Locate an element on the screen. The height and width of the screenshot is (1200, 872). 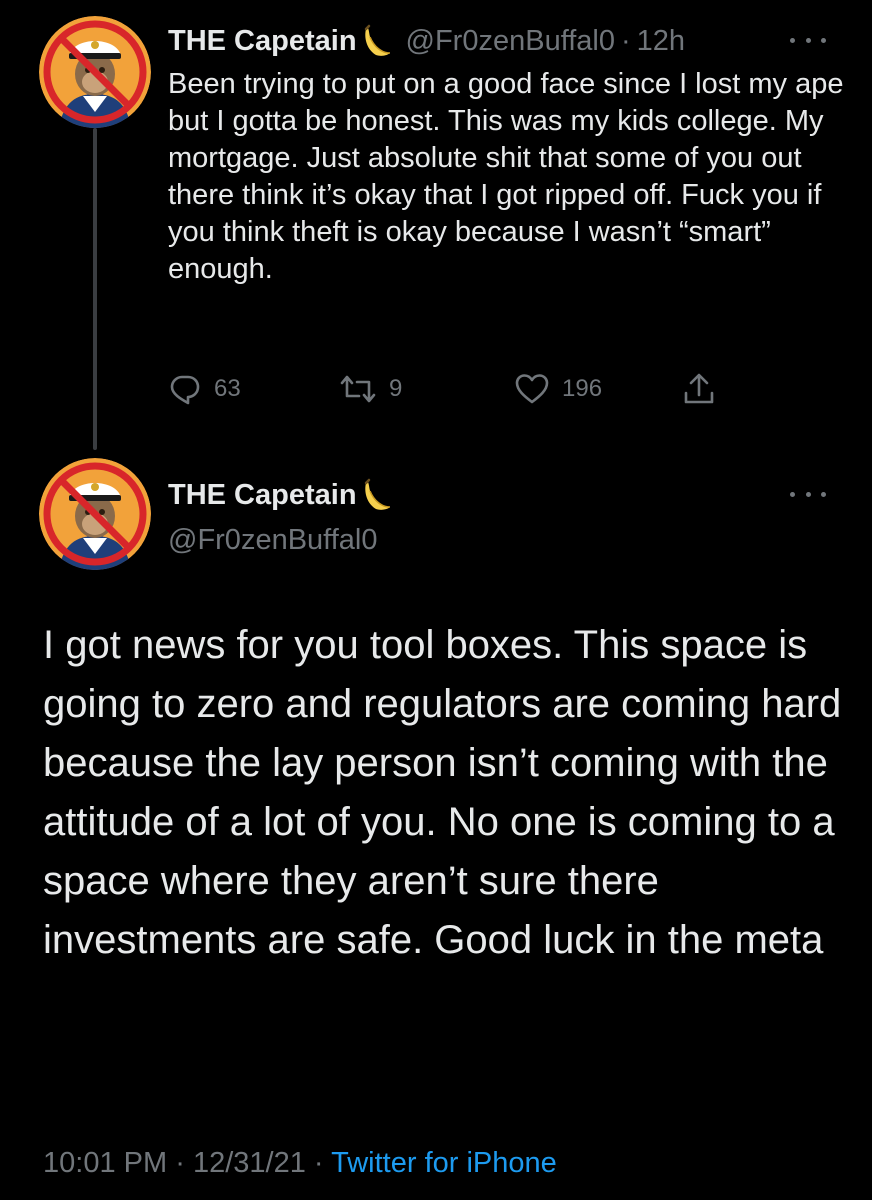
tweet-timestamp: 12h is located at coordinates (661, 41).